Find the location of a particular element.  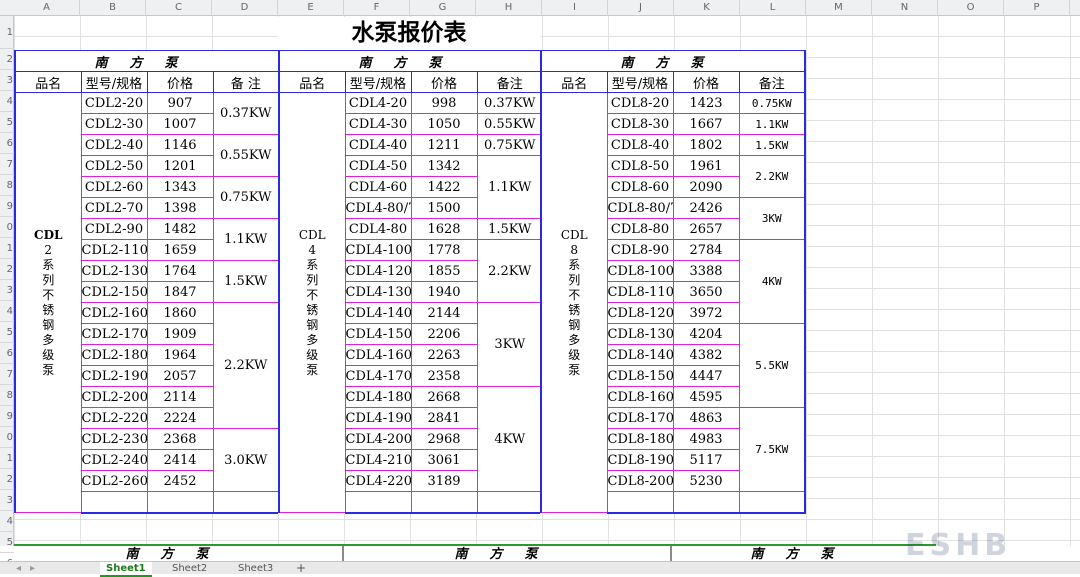

price-cell: 998 is located at coordinates (444, 103).